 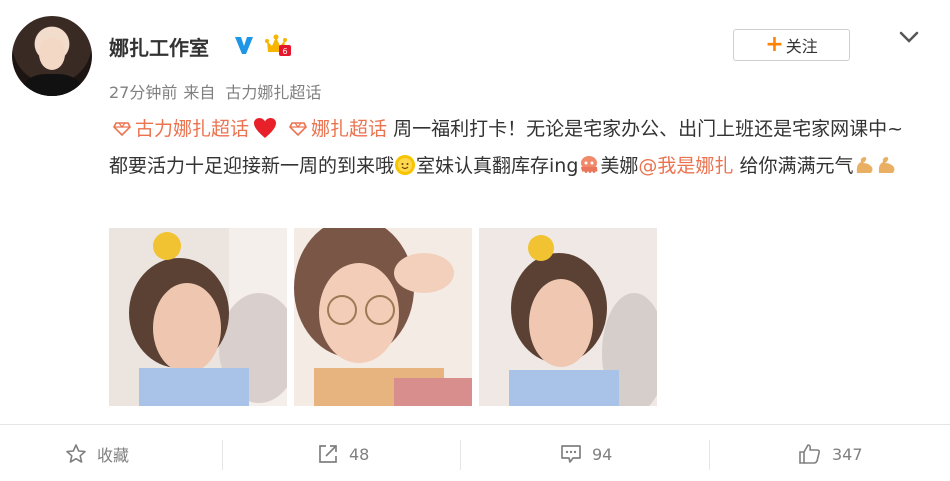 What do you see at coordinates (619, 166) in the screenshot?
I see `post-text-3: 美娜` at bounding box center [619, 166].